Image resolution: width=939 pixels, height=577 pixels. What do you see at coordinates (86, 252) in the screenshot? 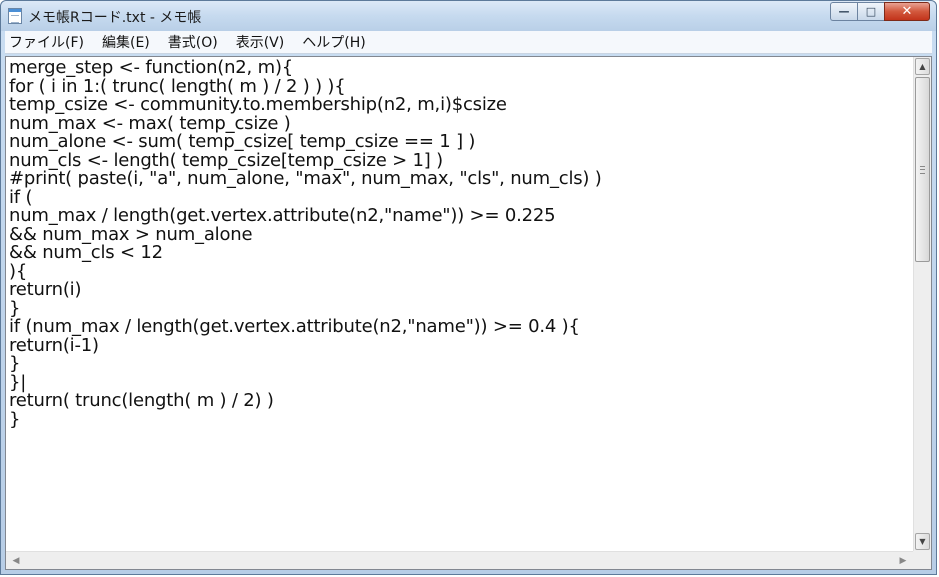
I see `code-line: && num_cls < 12` at bounding box center [86, 252].